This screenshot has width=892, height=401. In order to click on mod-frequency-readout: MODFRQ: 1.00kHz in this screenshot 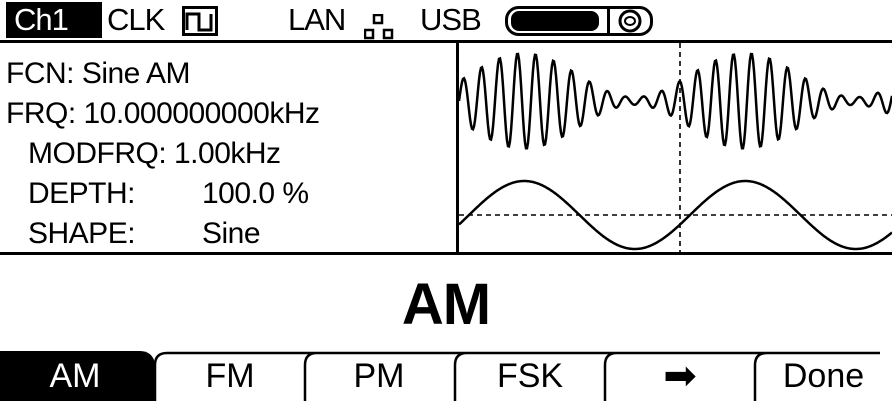, I will do `click(154, 154)`.